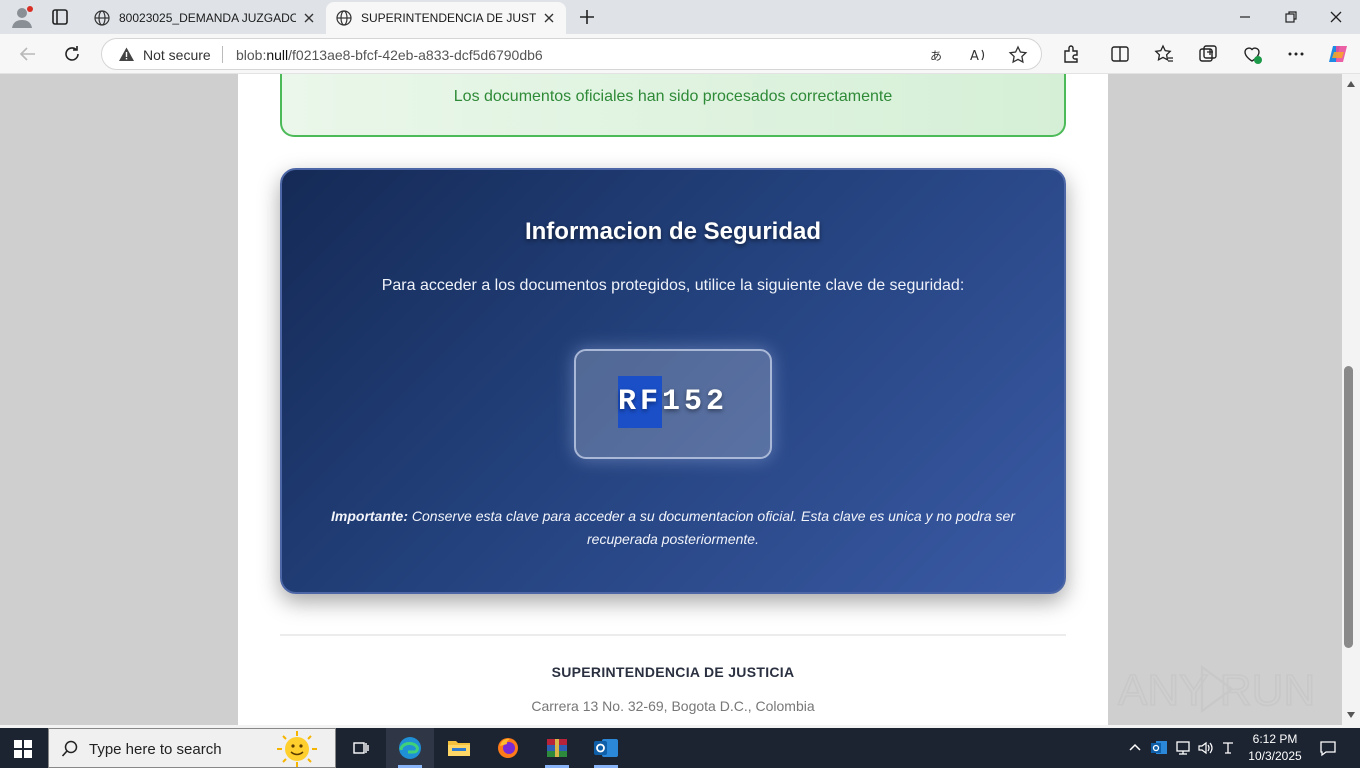 The height and width of the screenshot is (768, 1360). Describe the element at coordinates (28, 54) in the screenshot. I see `back-arrow-icon` at that location.